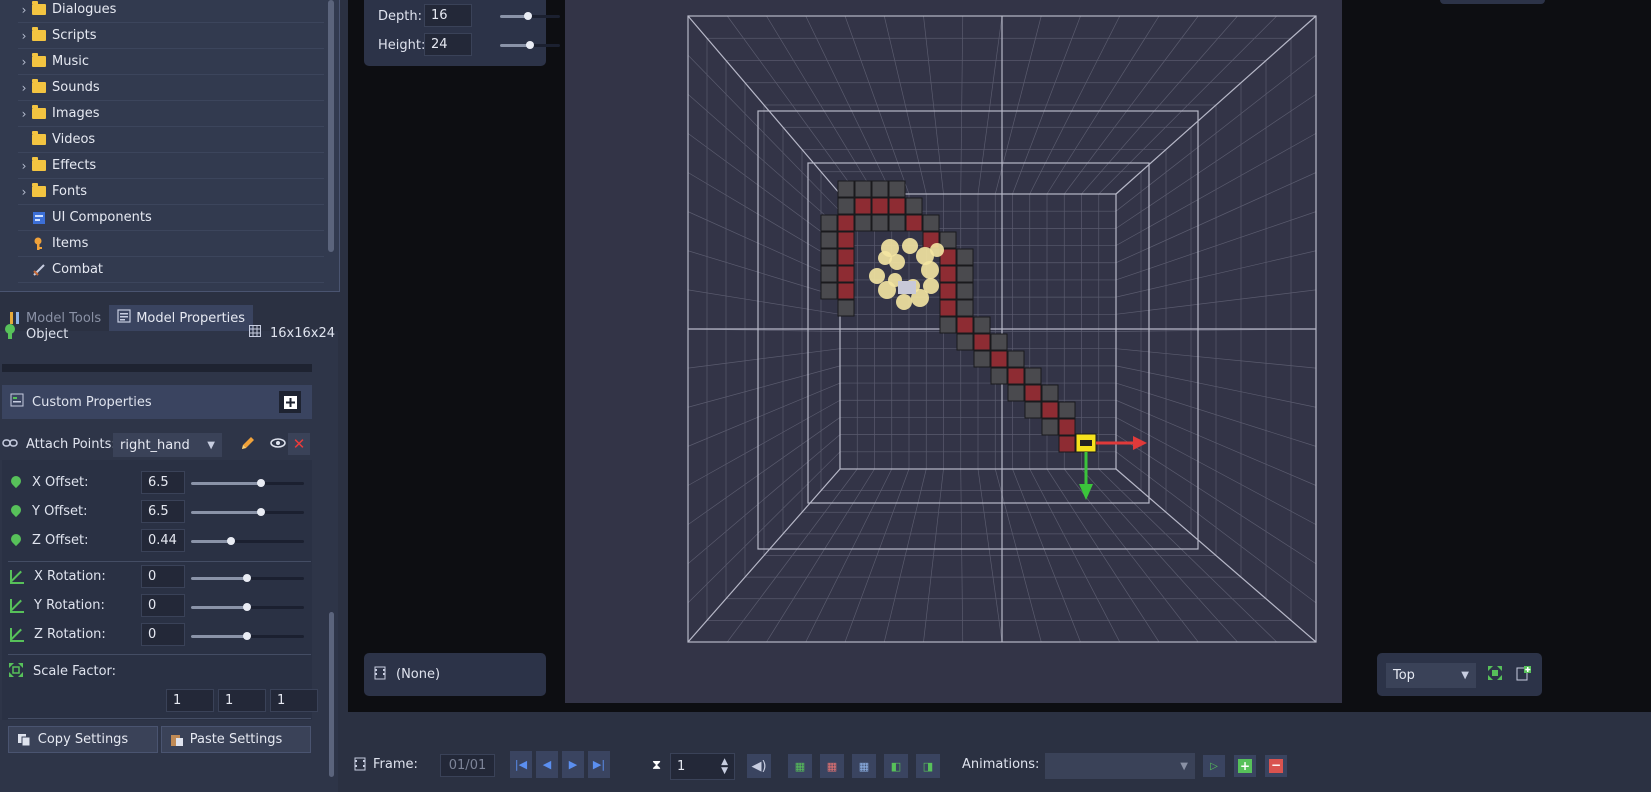 This screenshot has height=792, width=1651. Describe the element at coordinates (247, 512) in the screenshot. I see `y-offset-slider` at that location.